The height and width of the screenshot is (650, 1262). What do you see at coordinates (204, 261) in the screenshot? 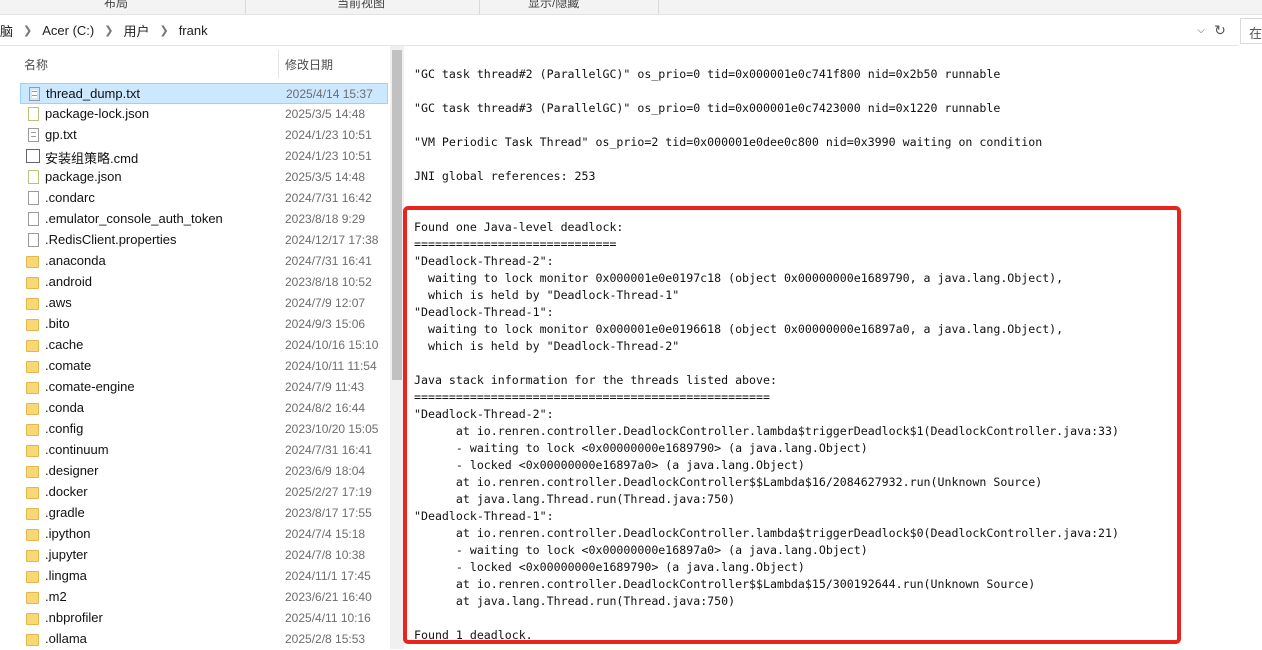
I see `file-row: .anaconda 2024/7/31 16:41` at bounding box center [204, 261].